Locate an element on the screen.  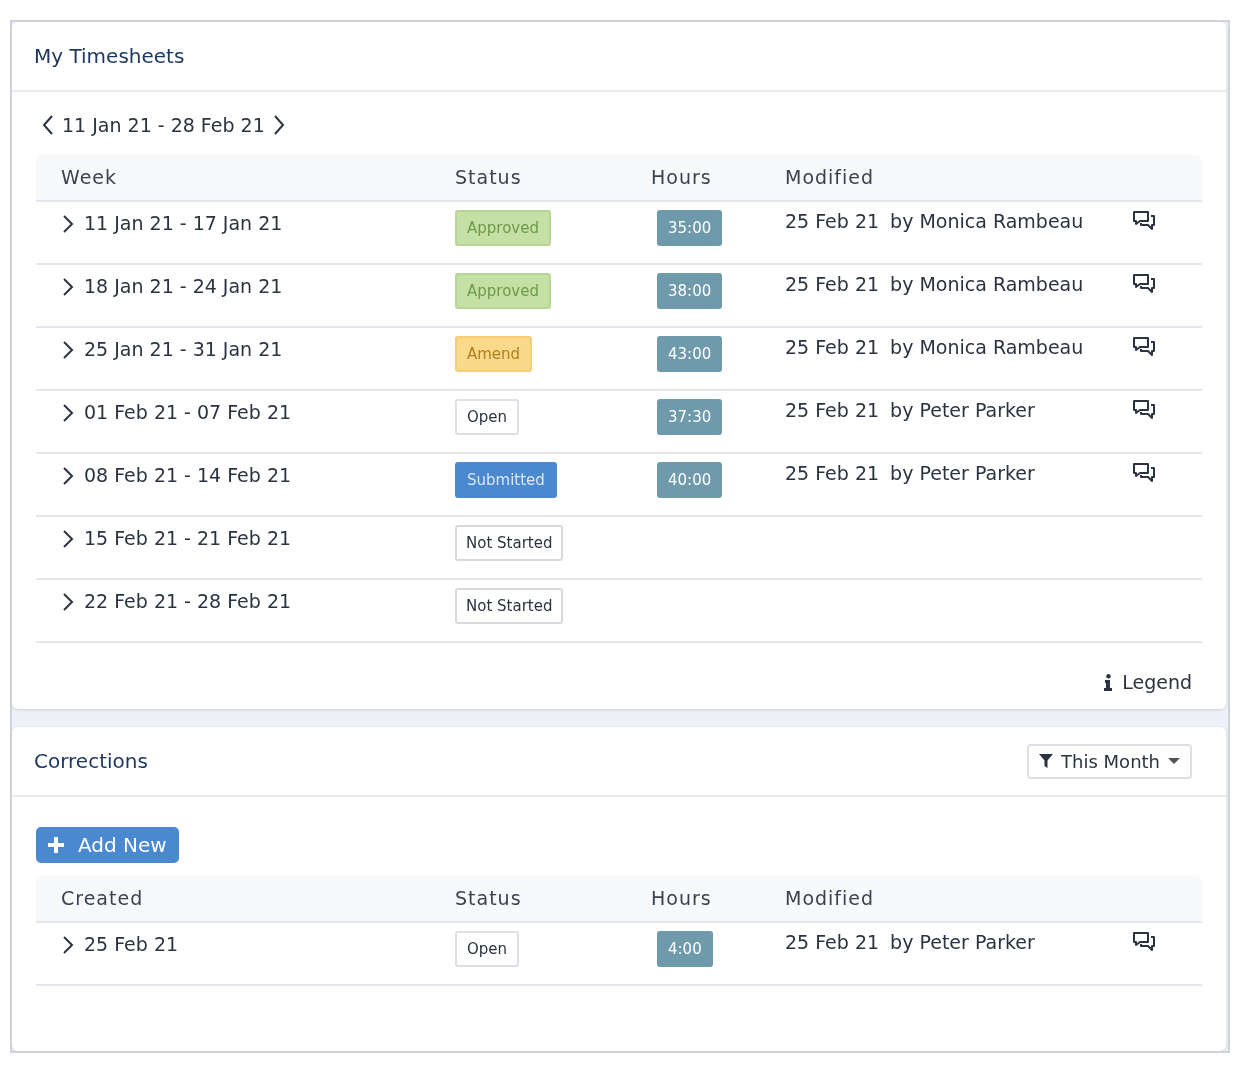
hours-badge: 35:00 is located at coordinates (690, 228).